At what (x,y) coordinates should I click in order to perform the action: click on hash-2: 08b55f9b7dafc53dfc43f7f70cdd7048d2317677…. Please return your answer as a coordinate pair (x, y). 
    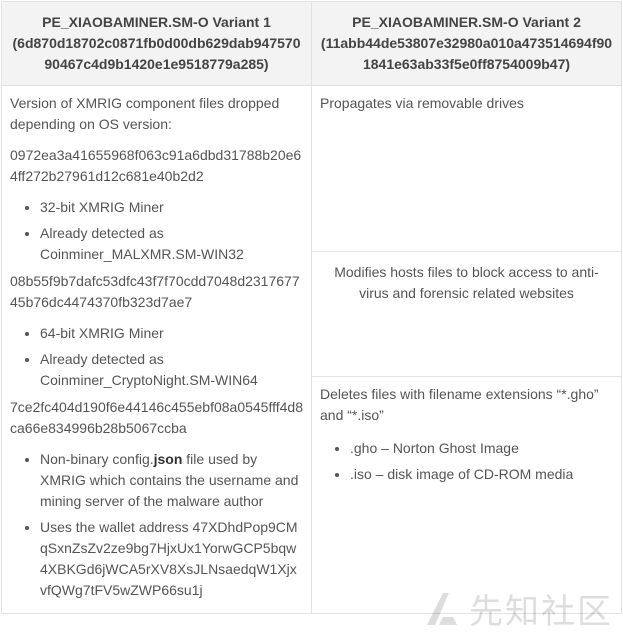
    Looking at the image, I should click on (155, 291).